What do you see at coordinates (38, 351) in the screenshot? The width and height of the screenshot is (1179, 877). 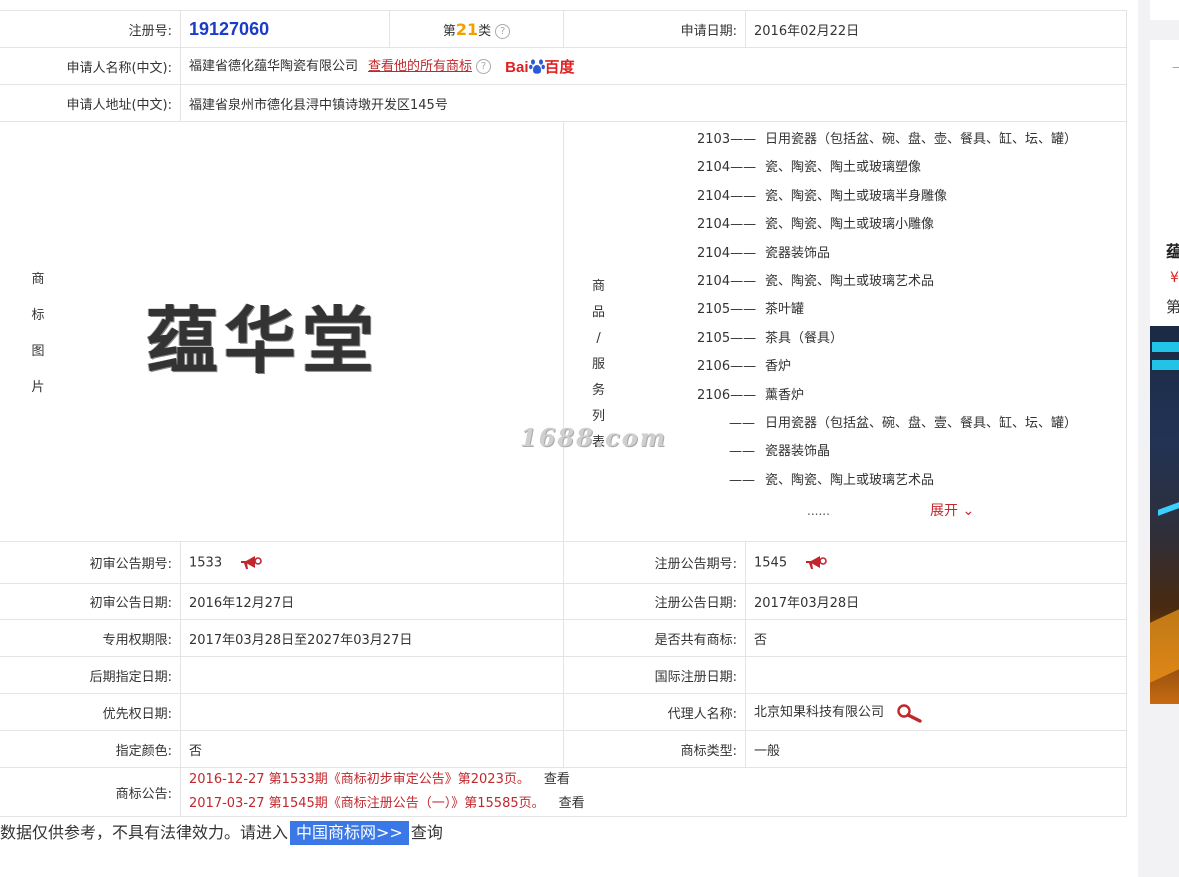 I see `mark-label-char: 图` at bounding box center [38, 351].